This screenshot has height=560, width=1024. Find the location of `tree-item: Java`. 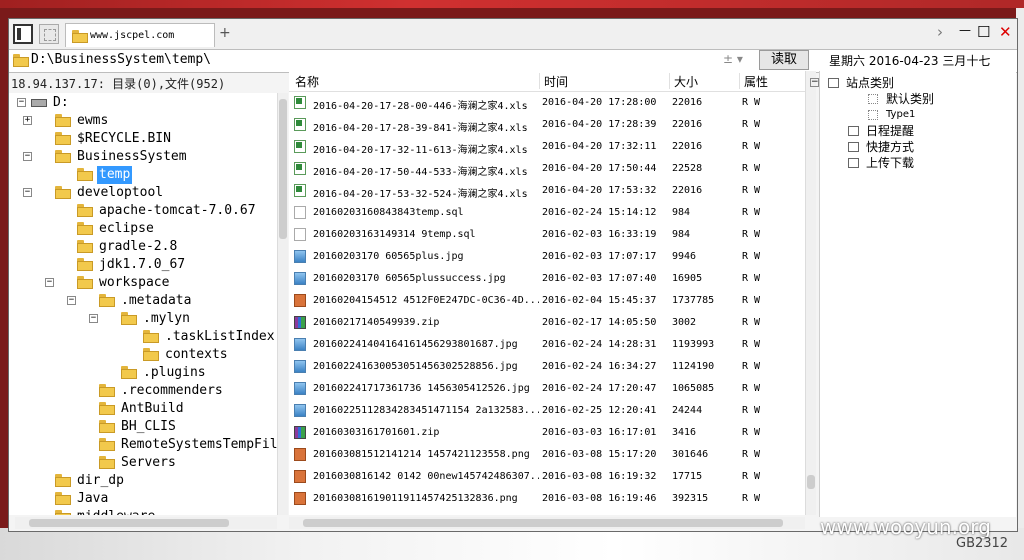

tree-item: Java is located at coordinates (143, 499).